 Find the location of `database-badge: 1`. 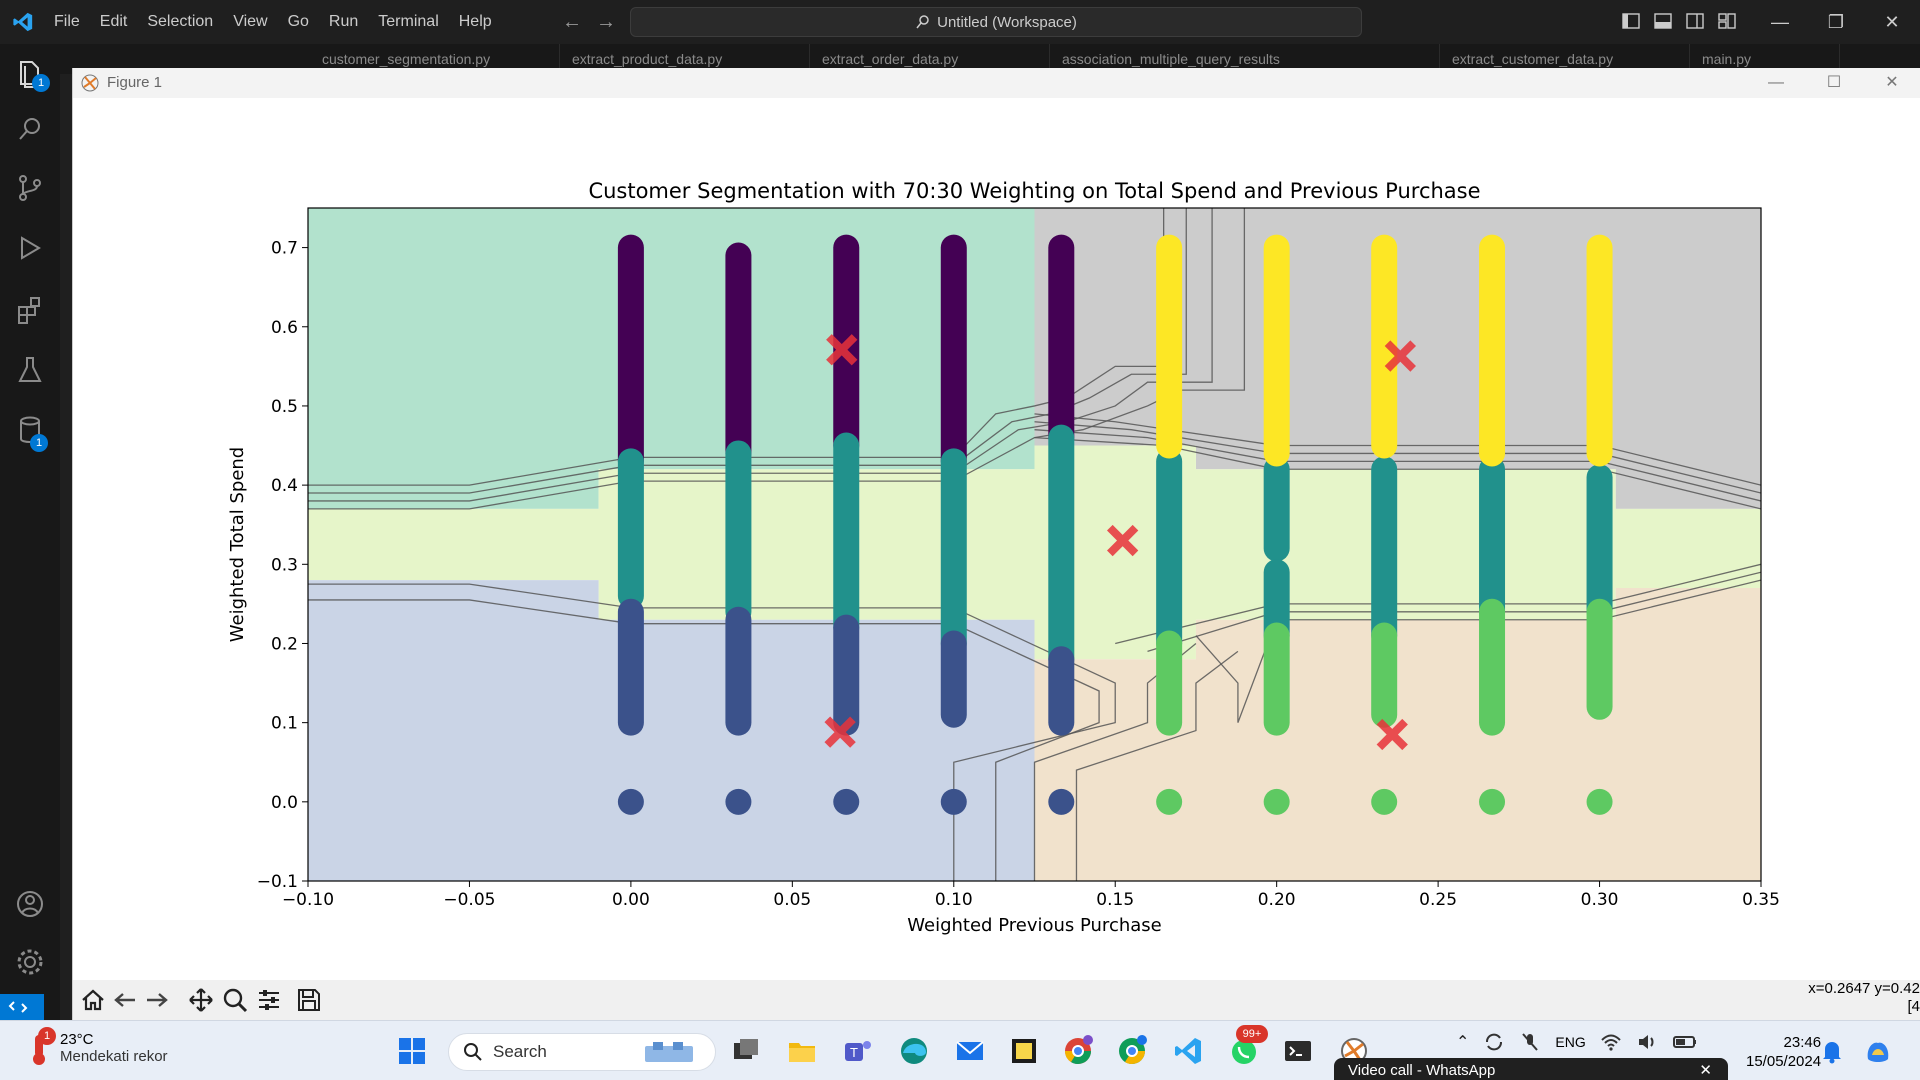

database-badge: 1 is located at coordinates (39, 443).